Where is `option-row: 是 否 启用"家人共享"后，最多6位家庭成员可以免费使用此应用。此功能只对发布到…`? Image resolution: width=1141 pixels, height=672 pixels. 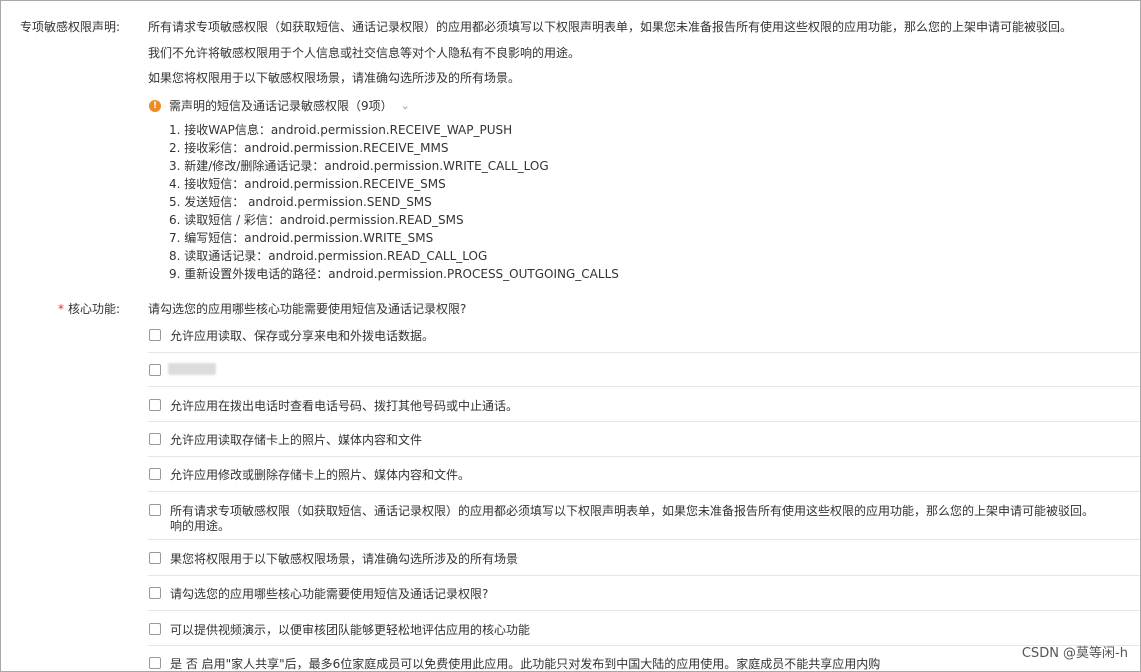 option-row: 是 否 启用"家人共享"后，最多6位家庭成员可以免费使用此应用。此功能只对发布到… is located at coordinates (644, 659).